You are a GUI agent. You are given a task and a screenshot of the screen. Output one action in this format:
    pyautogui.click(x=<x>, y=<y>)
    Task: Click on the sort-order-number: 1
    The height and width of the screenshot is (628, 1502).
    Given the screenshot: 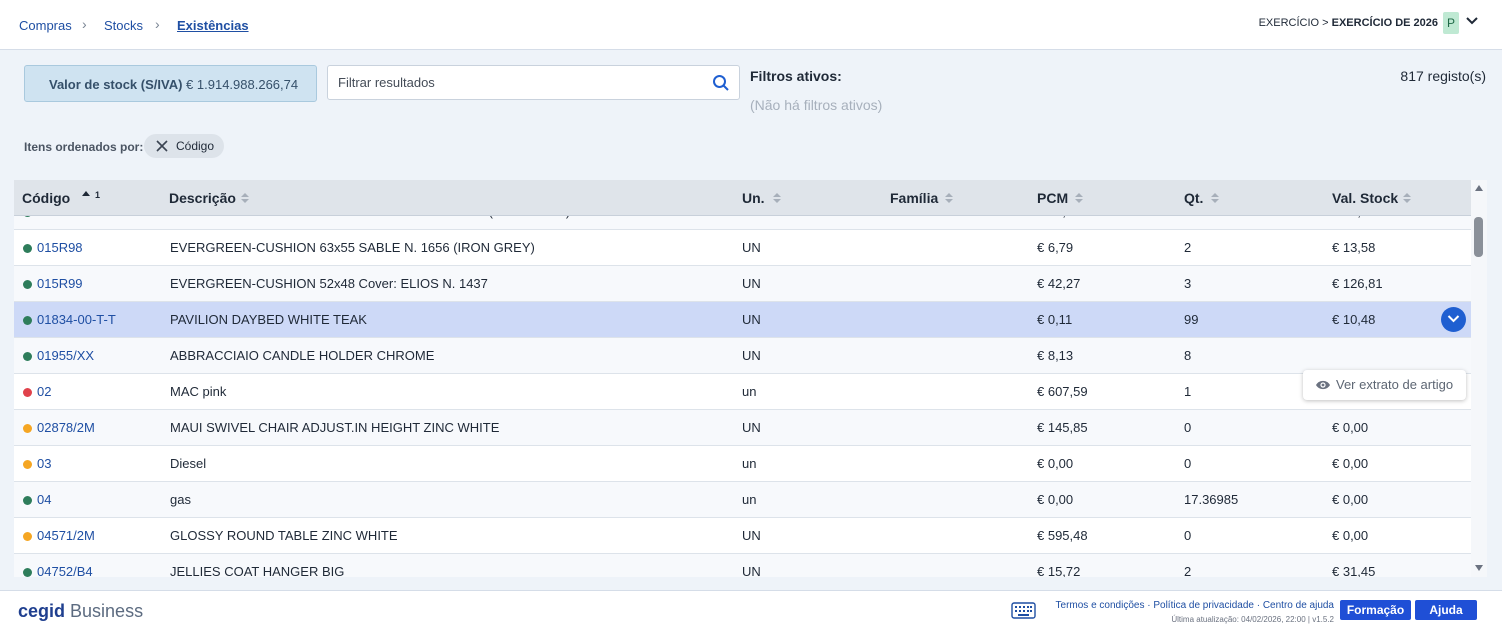 What is the action you would take?
    pyautogui.click(x=98, y=195)
    